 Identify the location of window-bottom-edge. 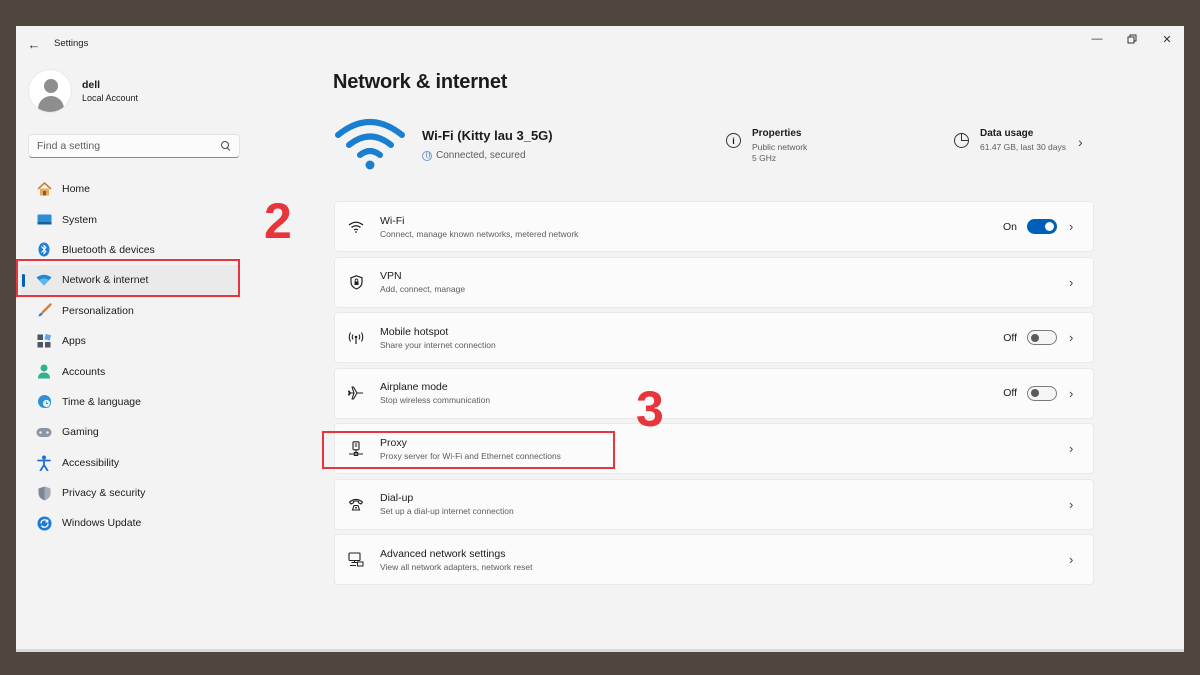
(600, 650).